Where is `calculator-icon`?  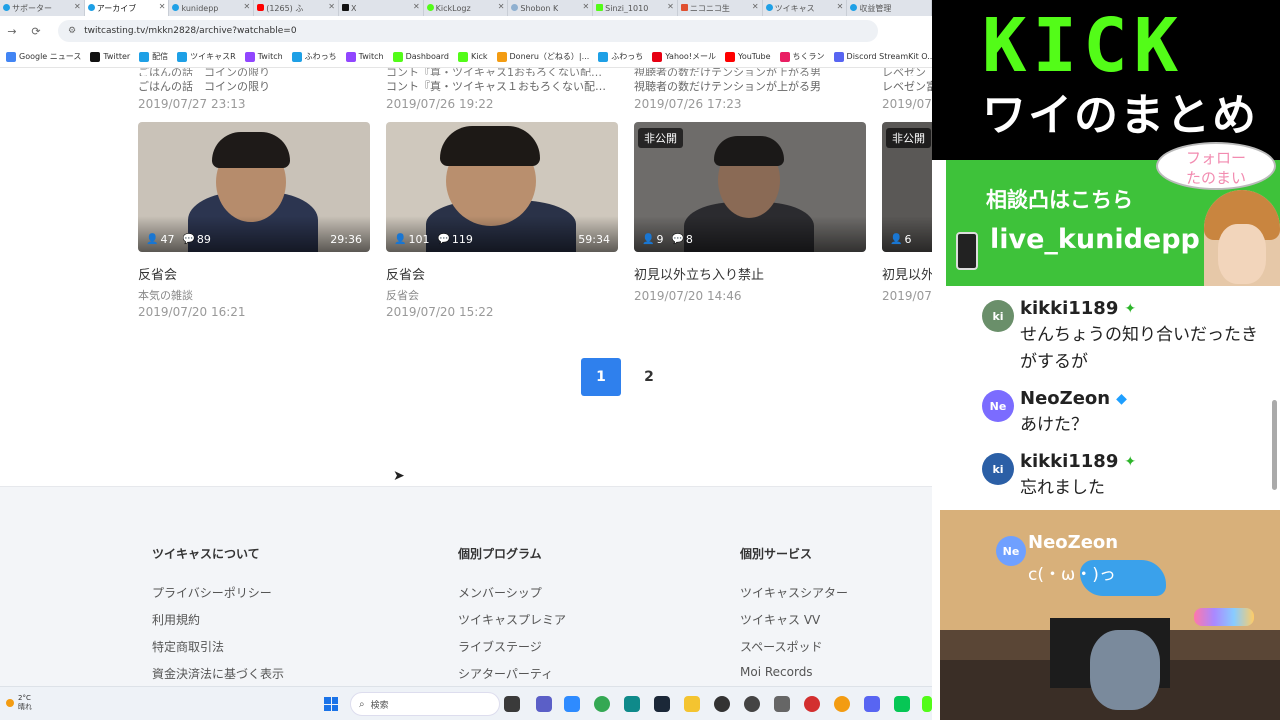
calculator-icon is located at coordinates (782, 704).